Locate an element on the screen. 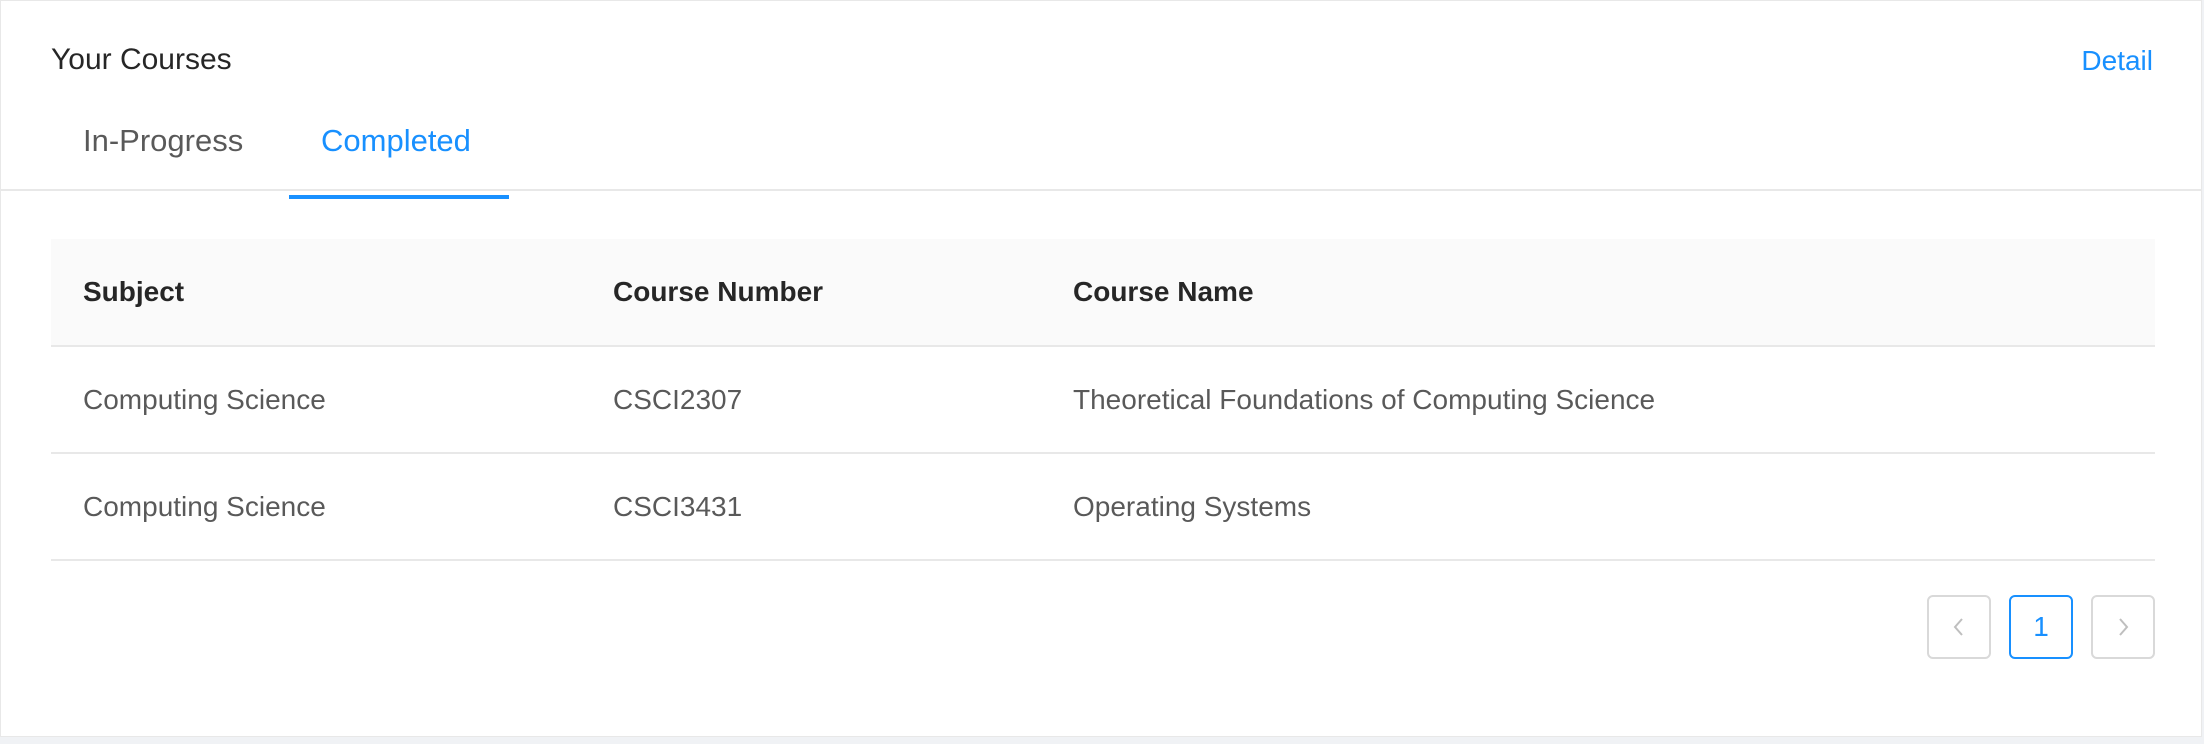  active-tab-indicator is located at coordinates (399, 197).